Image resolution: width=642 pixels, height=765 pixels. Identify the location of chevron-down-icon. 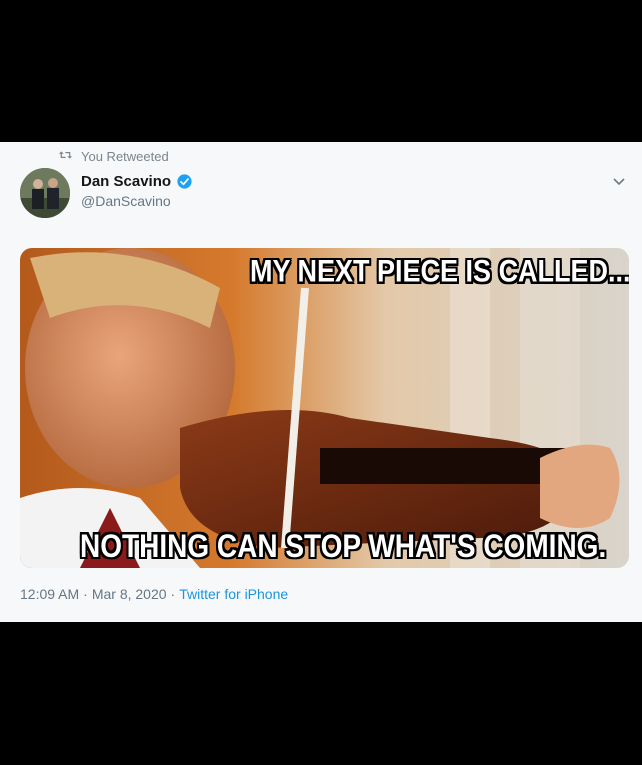
(619, 181).